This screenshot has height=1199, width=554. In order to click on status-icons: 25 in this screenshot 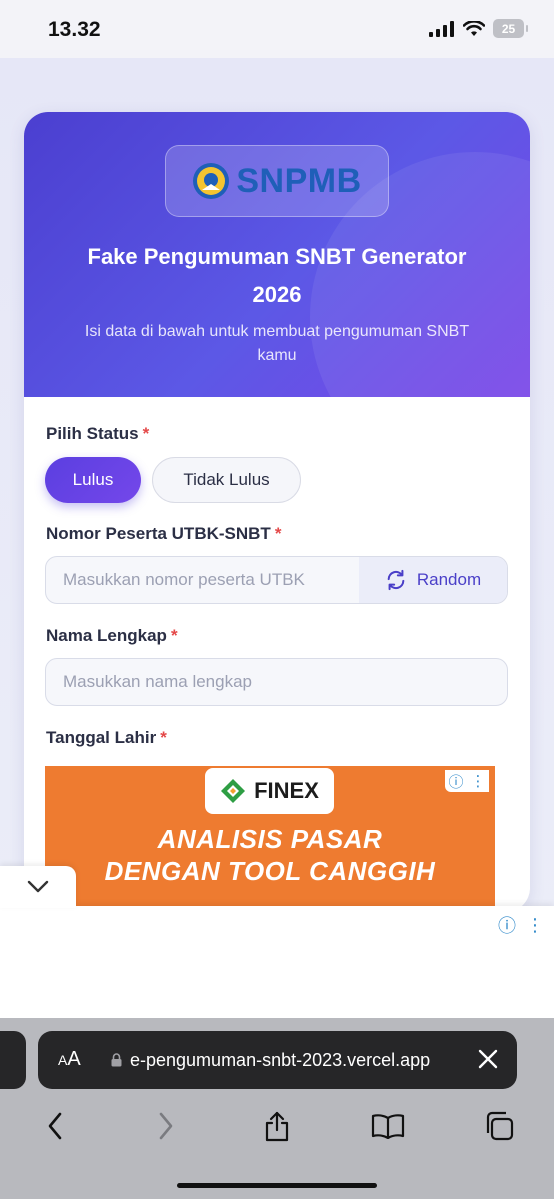, I will do `click(478, 28)`.